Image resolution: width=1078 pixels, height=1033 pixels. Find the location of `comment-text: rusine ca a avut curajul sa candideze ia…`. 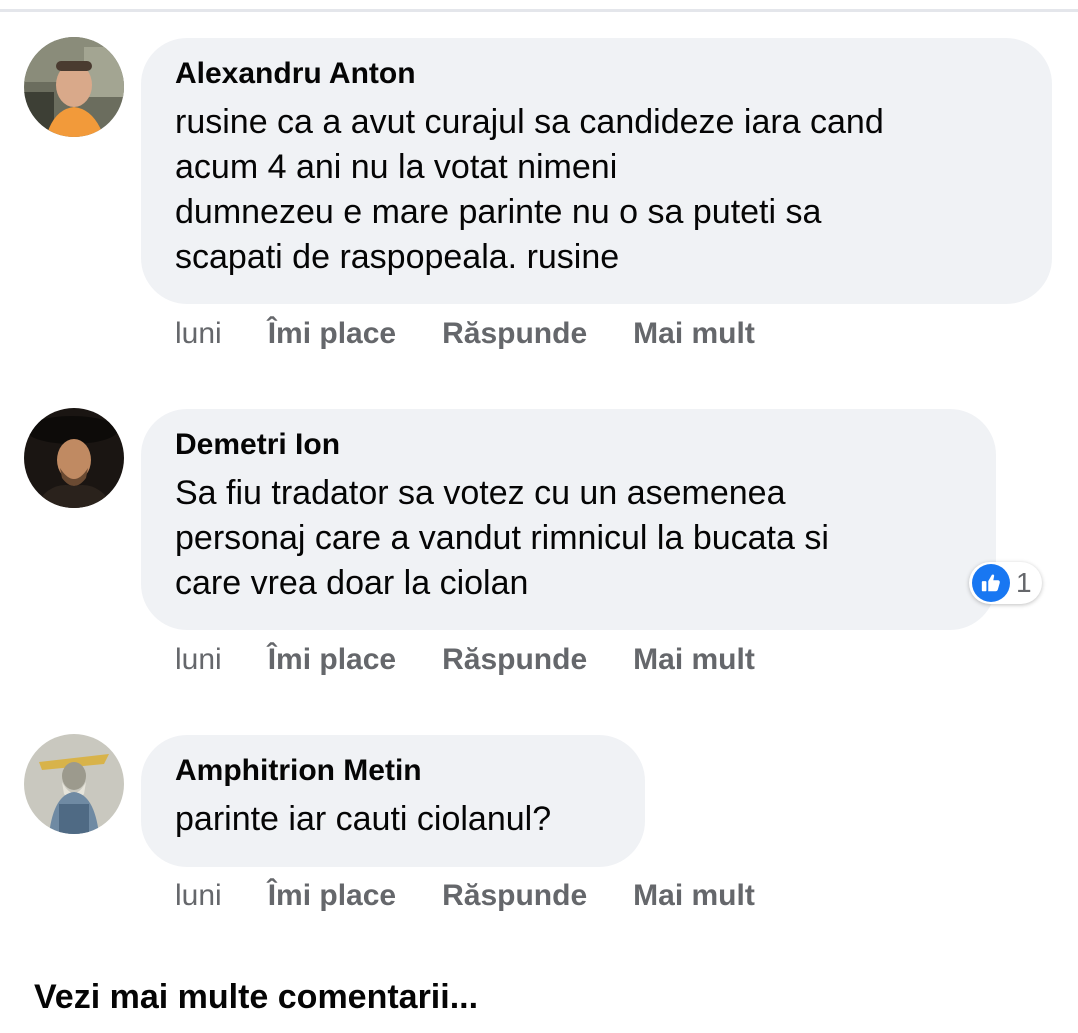

comment-text: rusine ca a avut curajul sa candideze ia… is located at coordinates (596, 190).